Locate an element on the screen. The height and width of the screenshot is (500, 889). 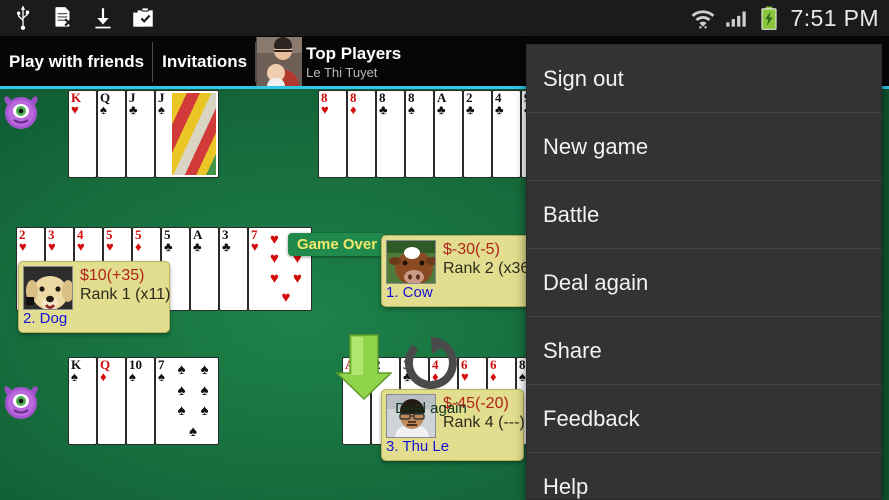
user-avatar is located at coordinates (279, 62).